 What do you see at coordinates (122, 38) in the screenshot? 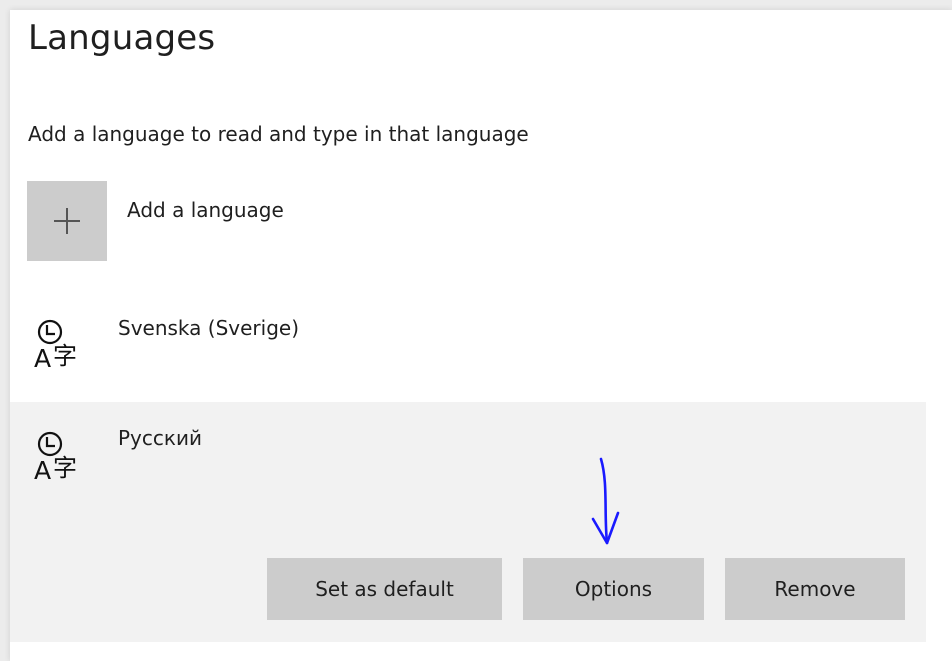
I see `page-title: Languages` at bounding box center [122, 38].